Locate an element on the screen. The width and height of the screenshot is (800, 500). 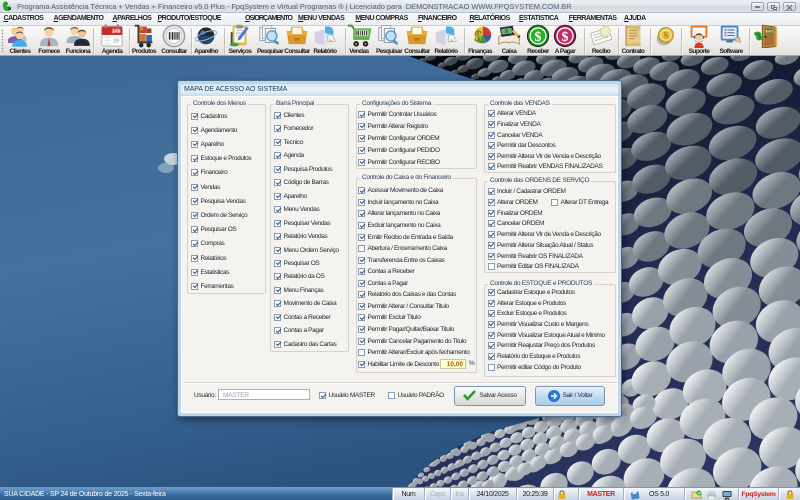
svg-text: 29 is located at coordinates (116, 41).